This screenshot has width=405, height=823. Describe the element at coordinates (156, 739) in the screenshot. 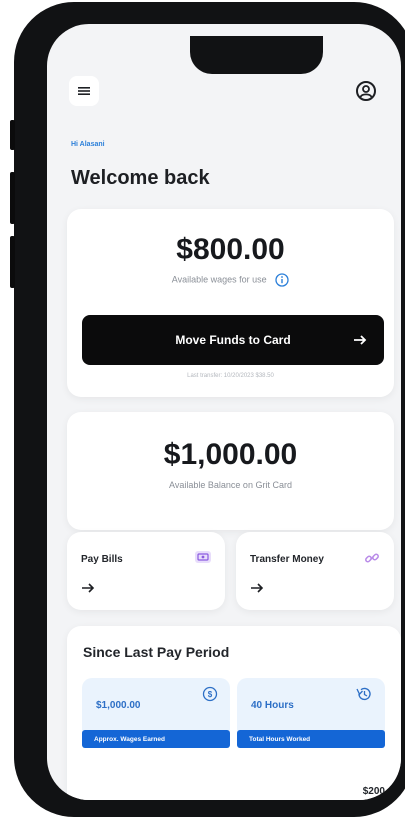

I see `wages-earned-tag: Approx. Wages Earned` at that location.